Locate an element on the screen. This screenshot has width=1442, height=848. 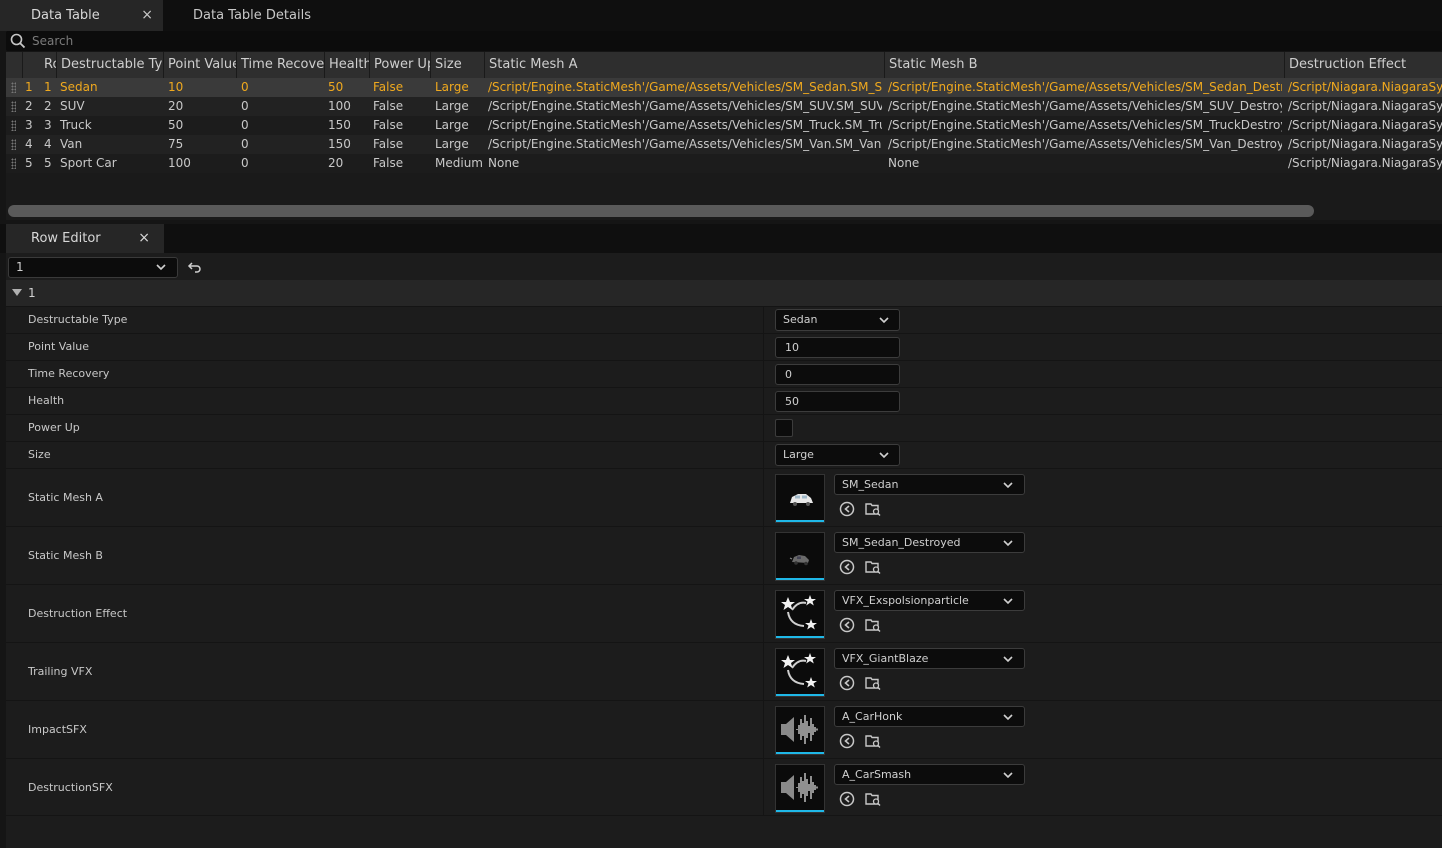
static-mesh-a-picker: SM_Sedan is located at coordinates (929, 484).